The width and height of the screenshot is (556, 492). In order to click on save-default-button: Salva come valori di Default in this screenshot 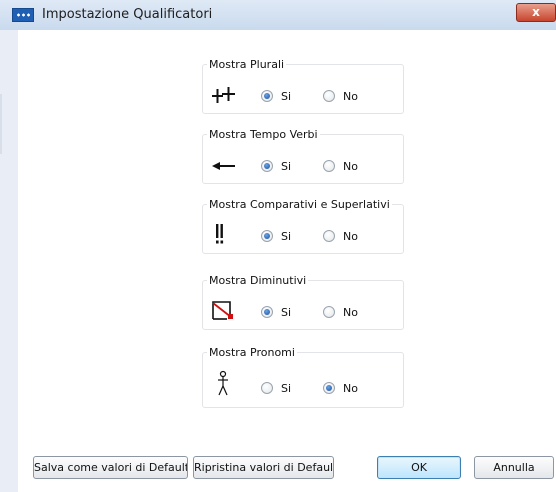, I will do `click(110, 467)`.